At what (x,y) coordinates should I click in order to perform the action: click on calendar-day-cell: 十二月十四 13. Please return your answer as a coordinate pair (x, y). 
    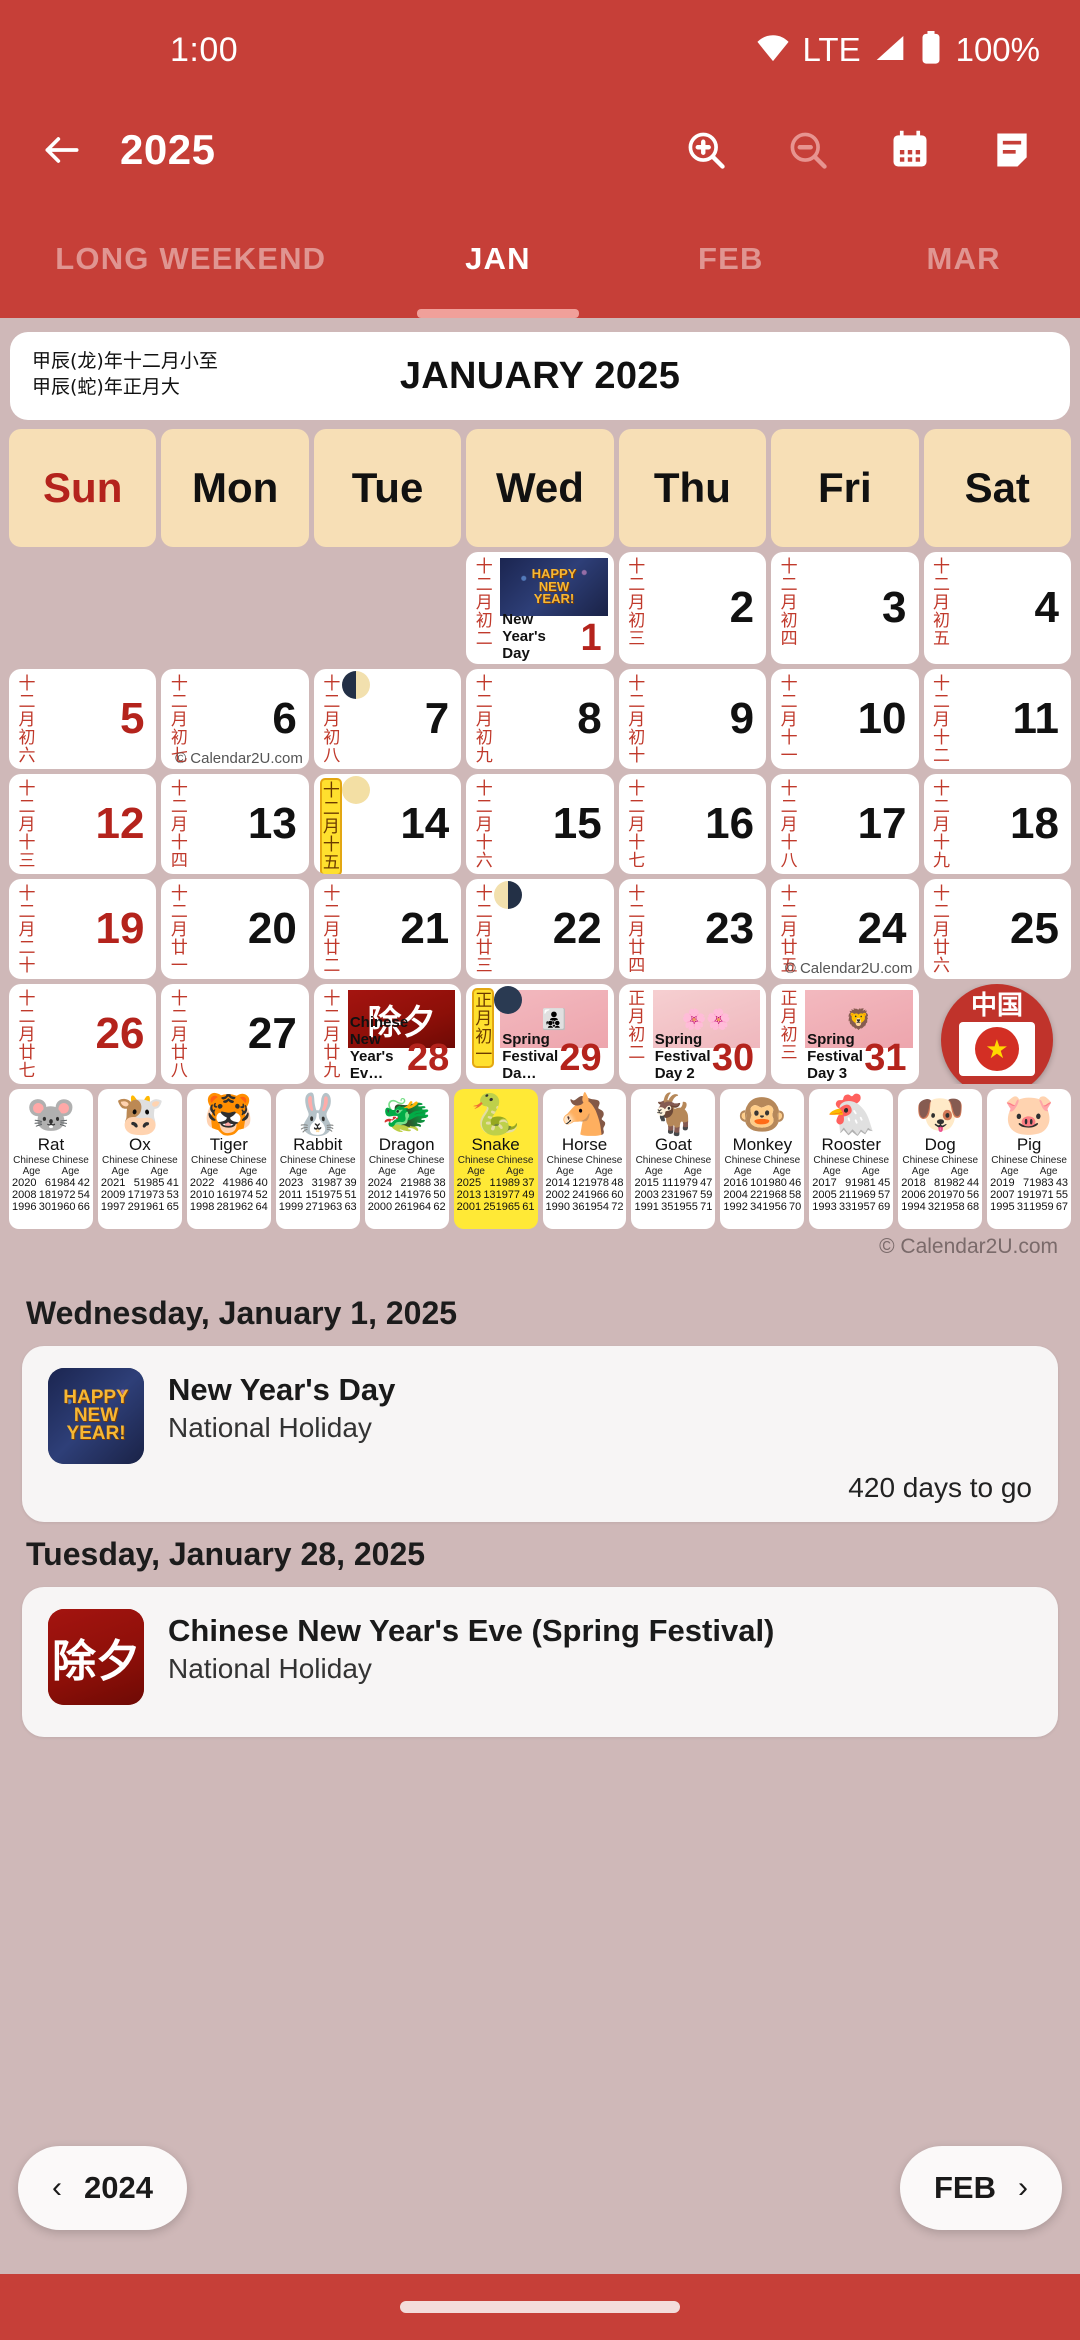
    Looking at the image, I should click on (235, 824).